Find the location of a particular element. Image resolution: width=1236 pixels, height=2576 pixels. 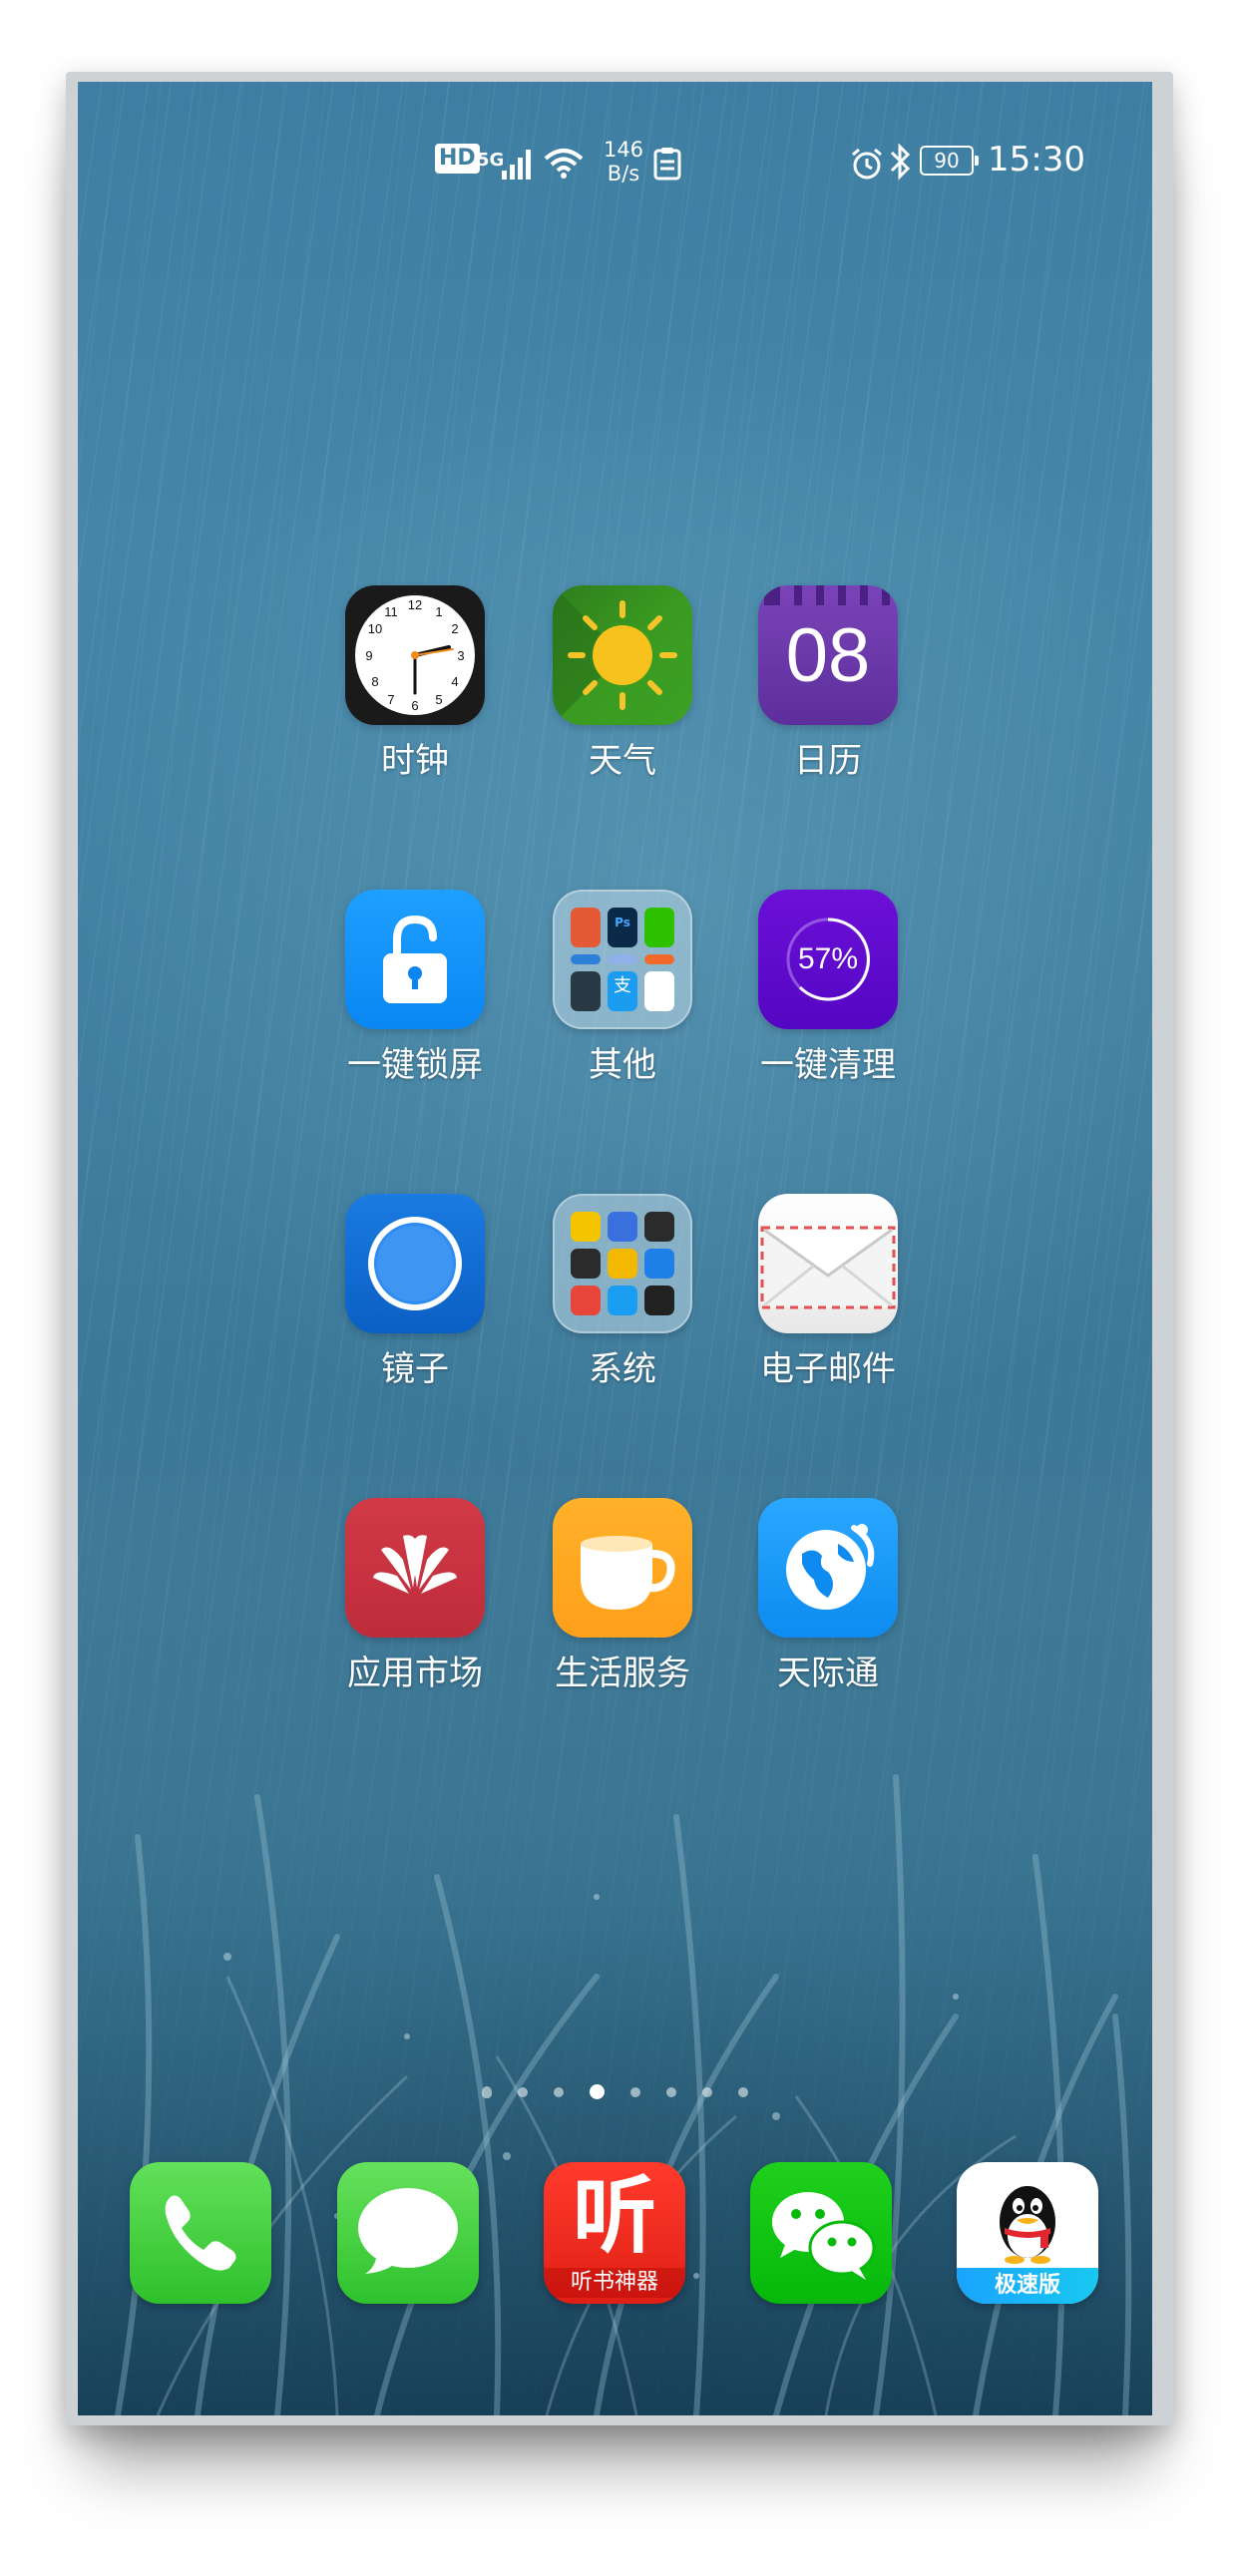

app-weather: 天气 is located at coordinates (623, 683).